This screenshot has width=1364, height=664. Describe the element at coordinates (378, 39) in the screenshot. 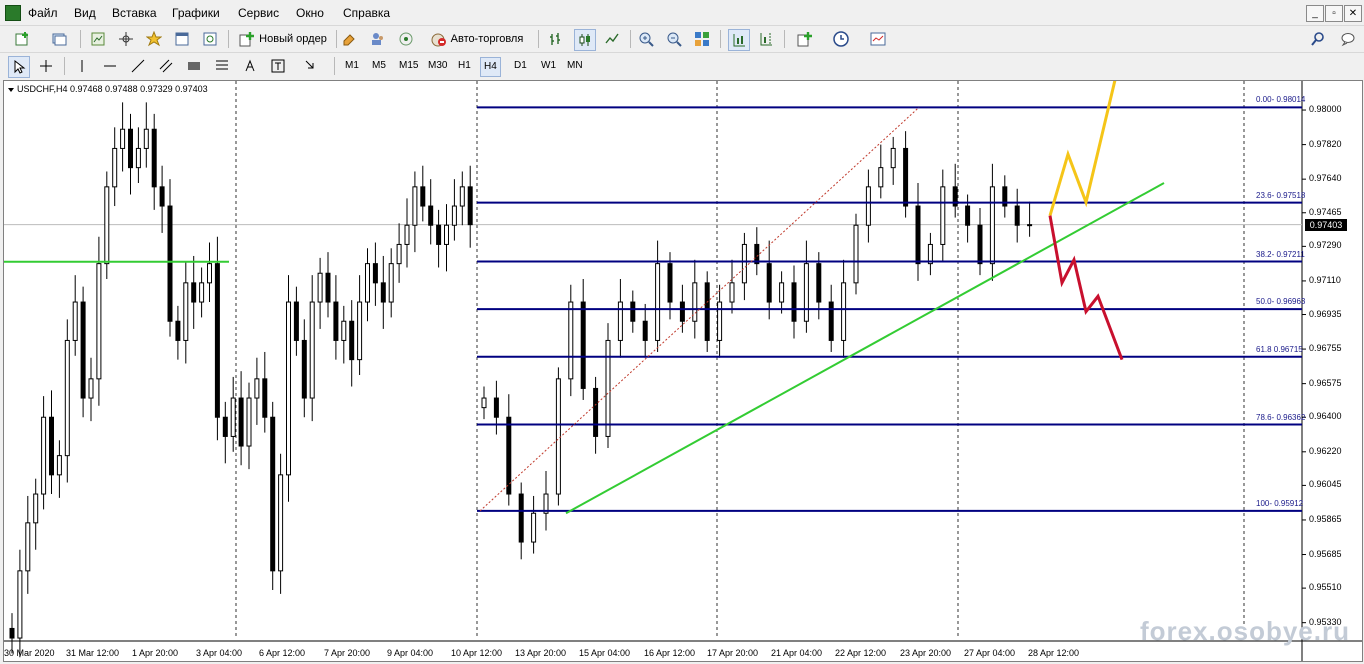

I see `community-button` at that location.